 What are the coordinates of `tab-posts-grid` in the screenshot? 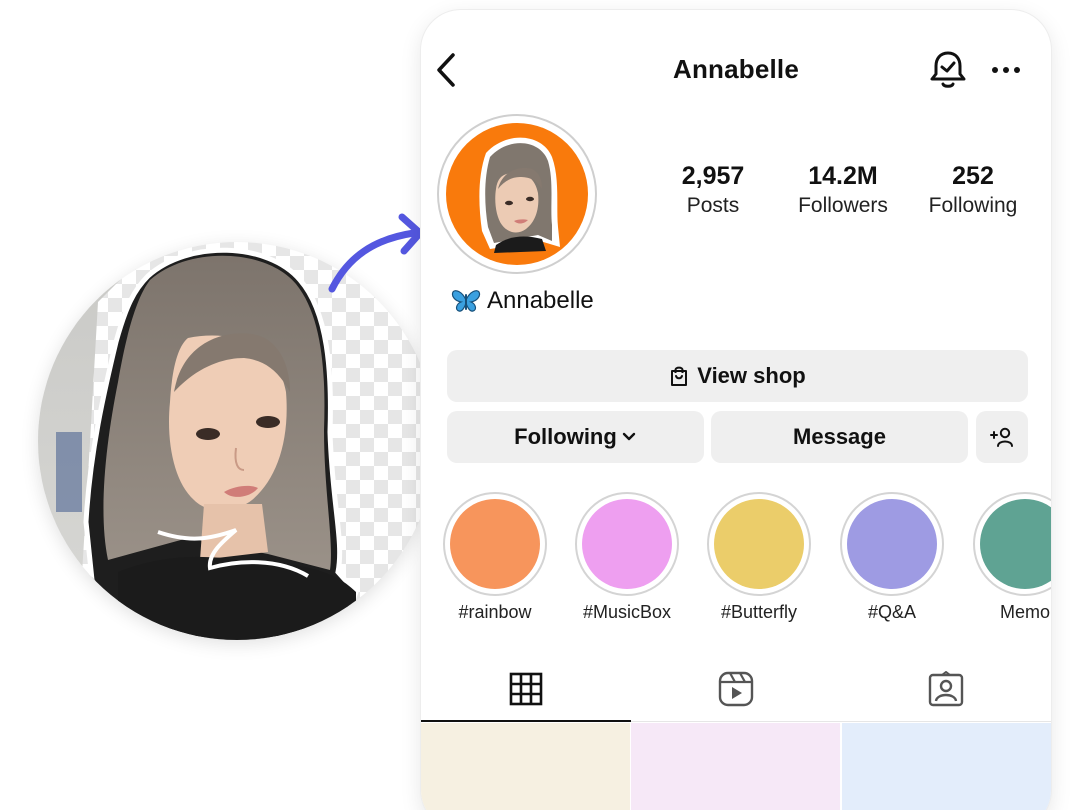 It's located at (526, 689).